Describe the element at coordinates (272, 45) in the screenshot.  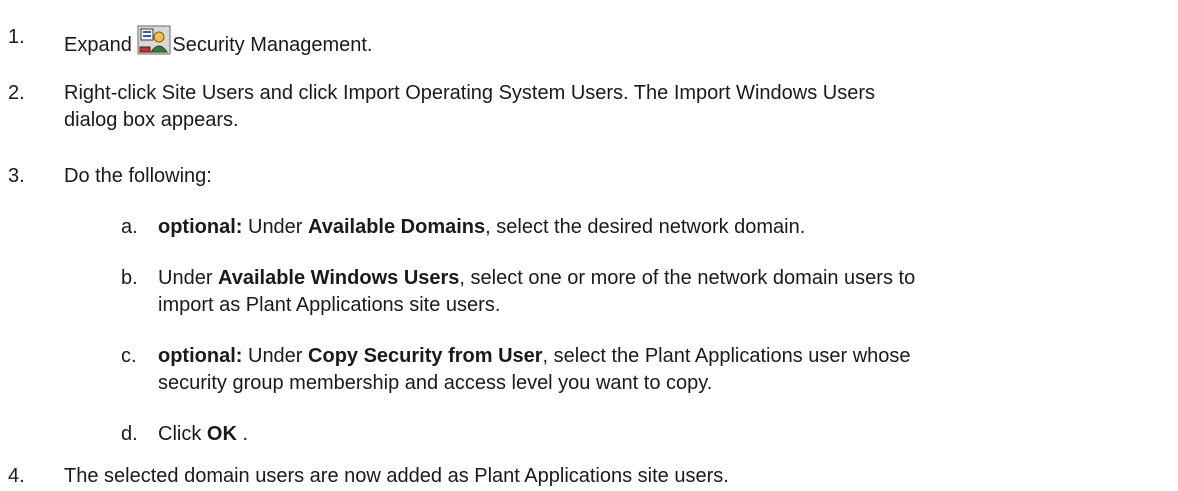
I see `step-1-after: Security Management.` at that location.